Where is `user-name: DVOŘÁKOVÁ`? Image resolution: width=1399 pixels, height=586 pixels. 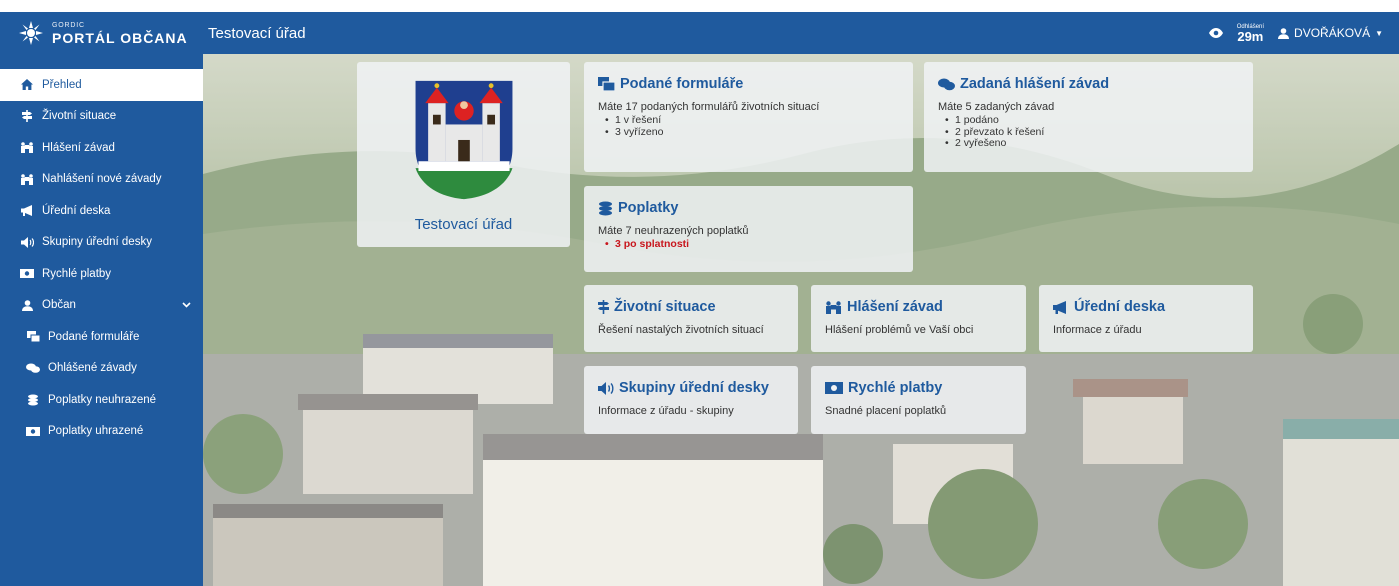
user-name: DVOŘÁKOVÁ is located at coordinates (1332, 33).